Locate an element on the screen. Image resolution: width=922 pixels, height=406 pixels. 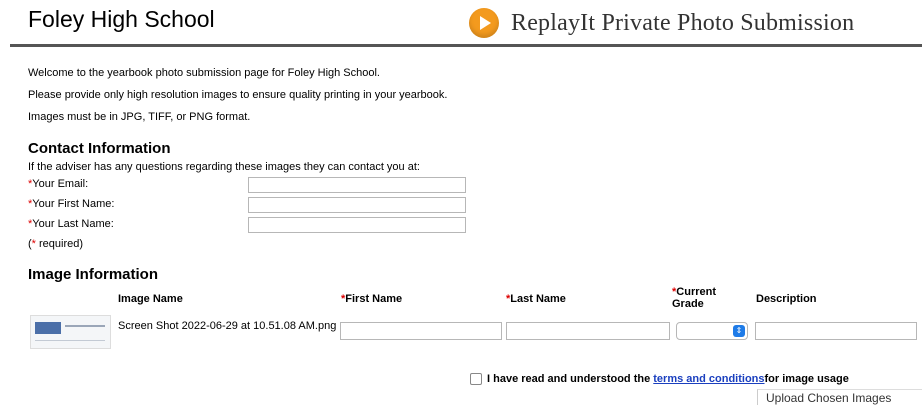
last-name-label: *Your Last Name: is located at coordinates (71, 224).